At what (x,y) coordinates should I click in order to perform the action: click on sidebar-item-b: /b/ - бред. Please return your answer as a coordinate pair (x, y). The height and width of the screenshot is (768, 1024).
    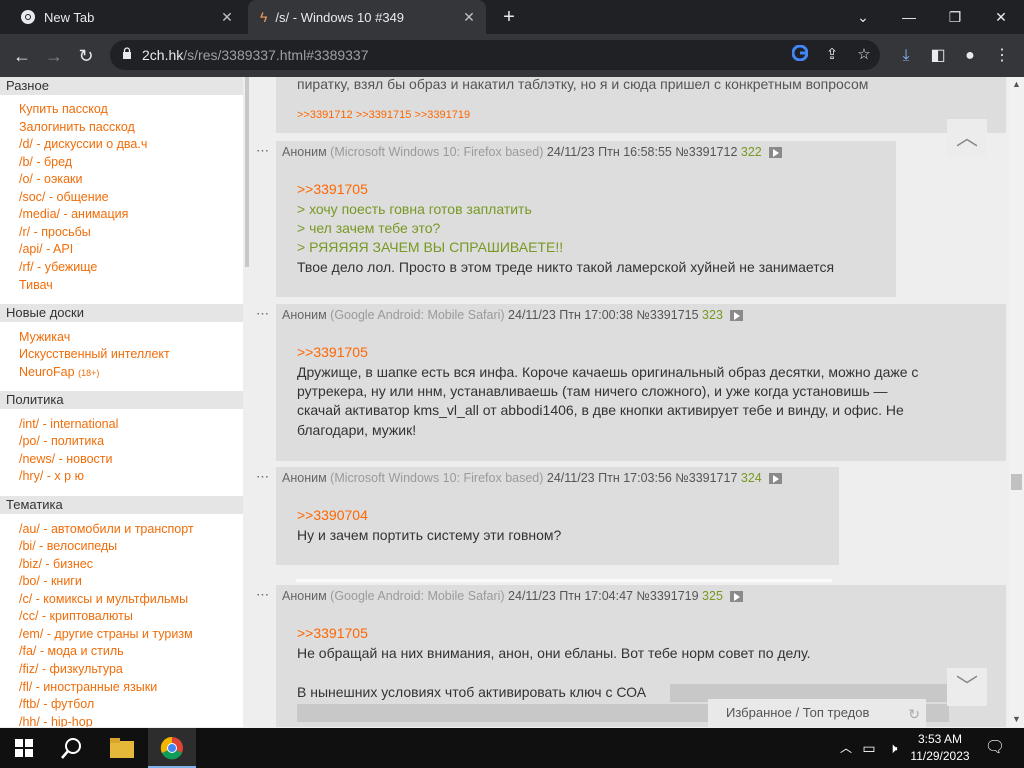
    Looking at the image, I should click on (45, 162).